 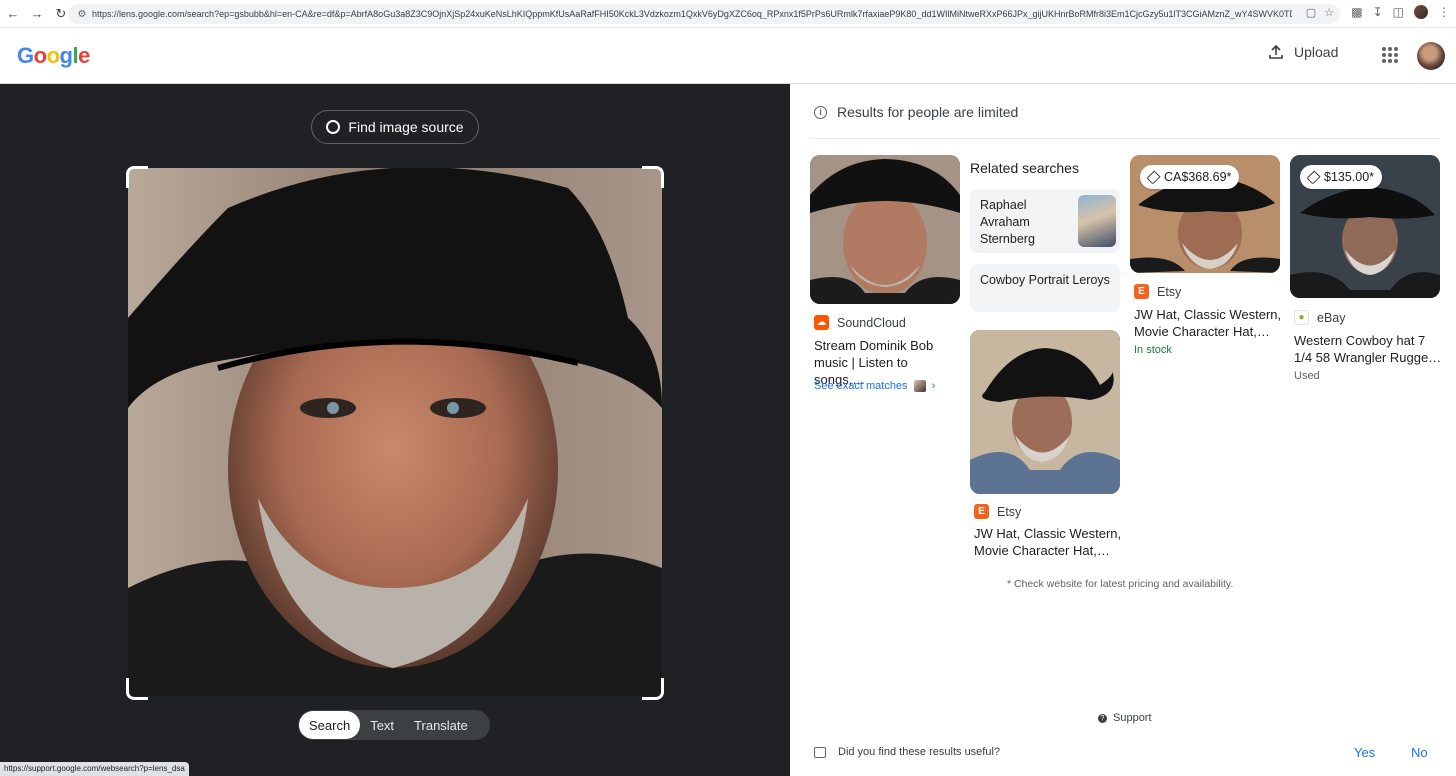 I want to click on related-search-label: Raphael Avraham Sternberg, so click(x=1007, y=222).